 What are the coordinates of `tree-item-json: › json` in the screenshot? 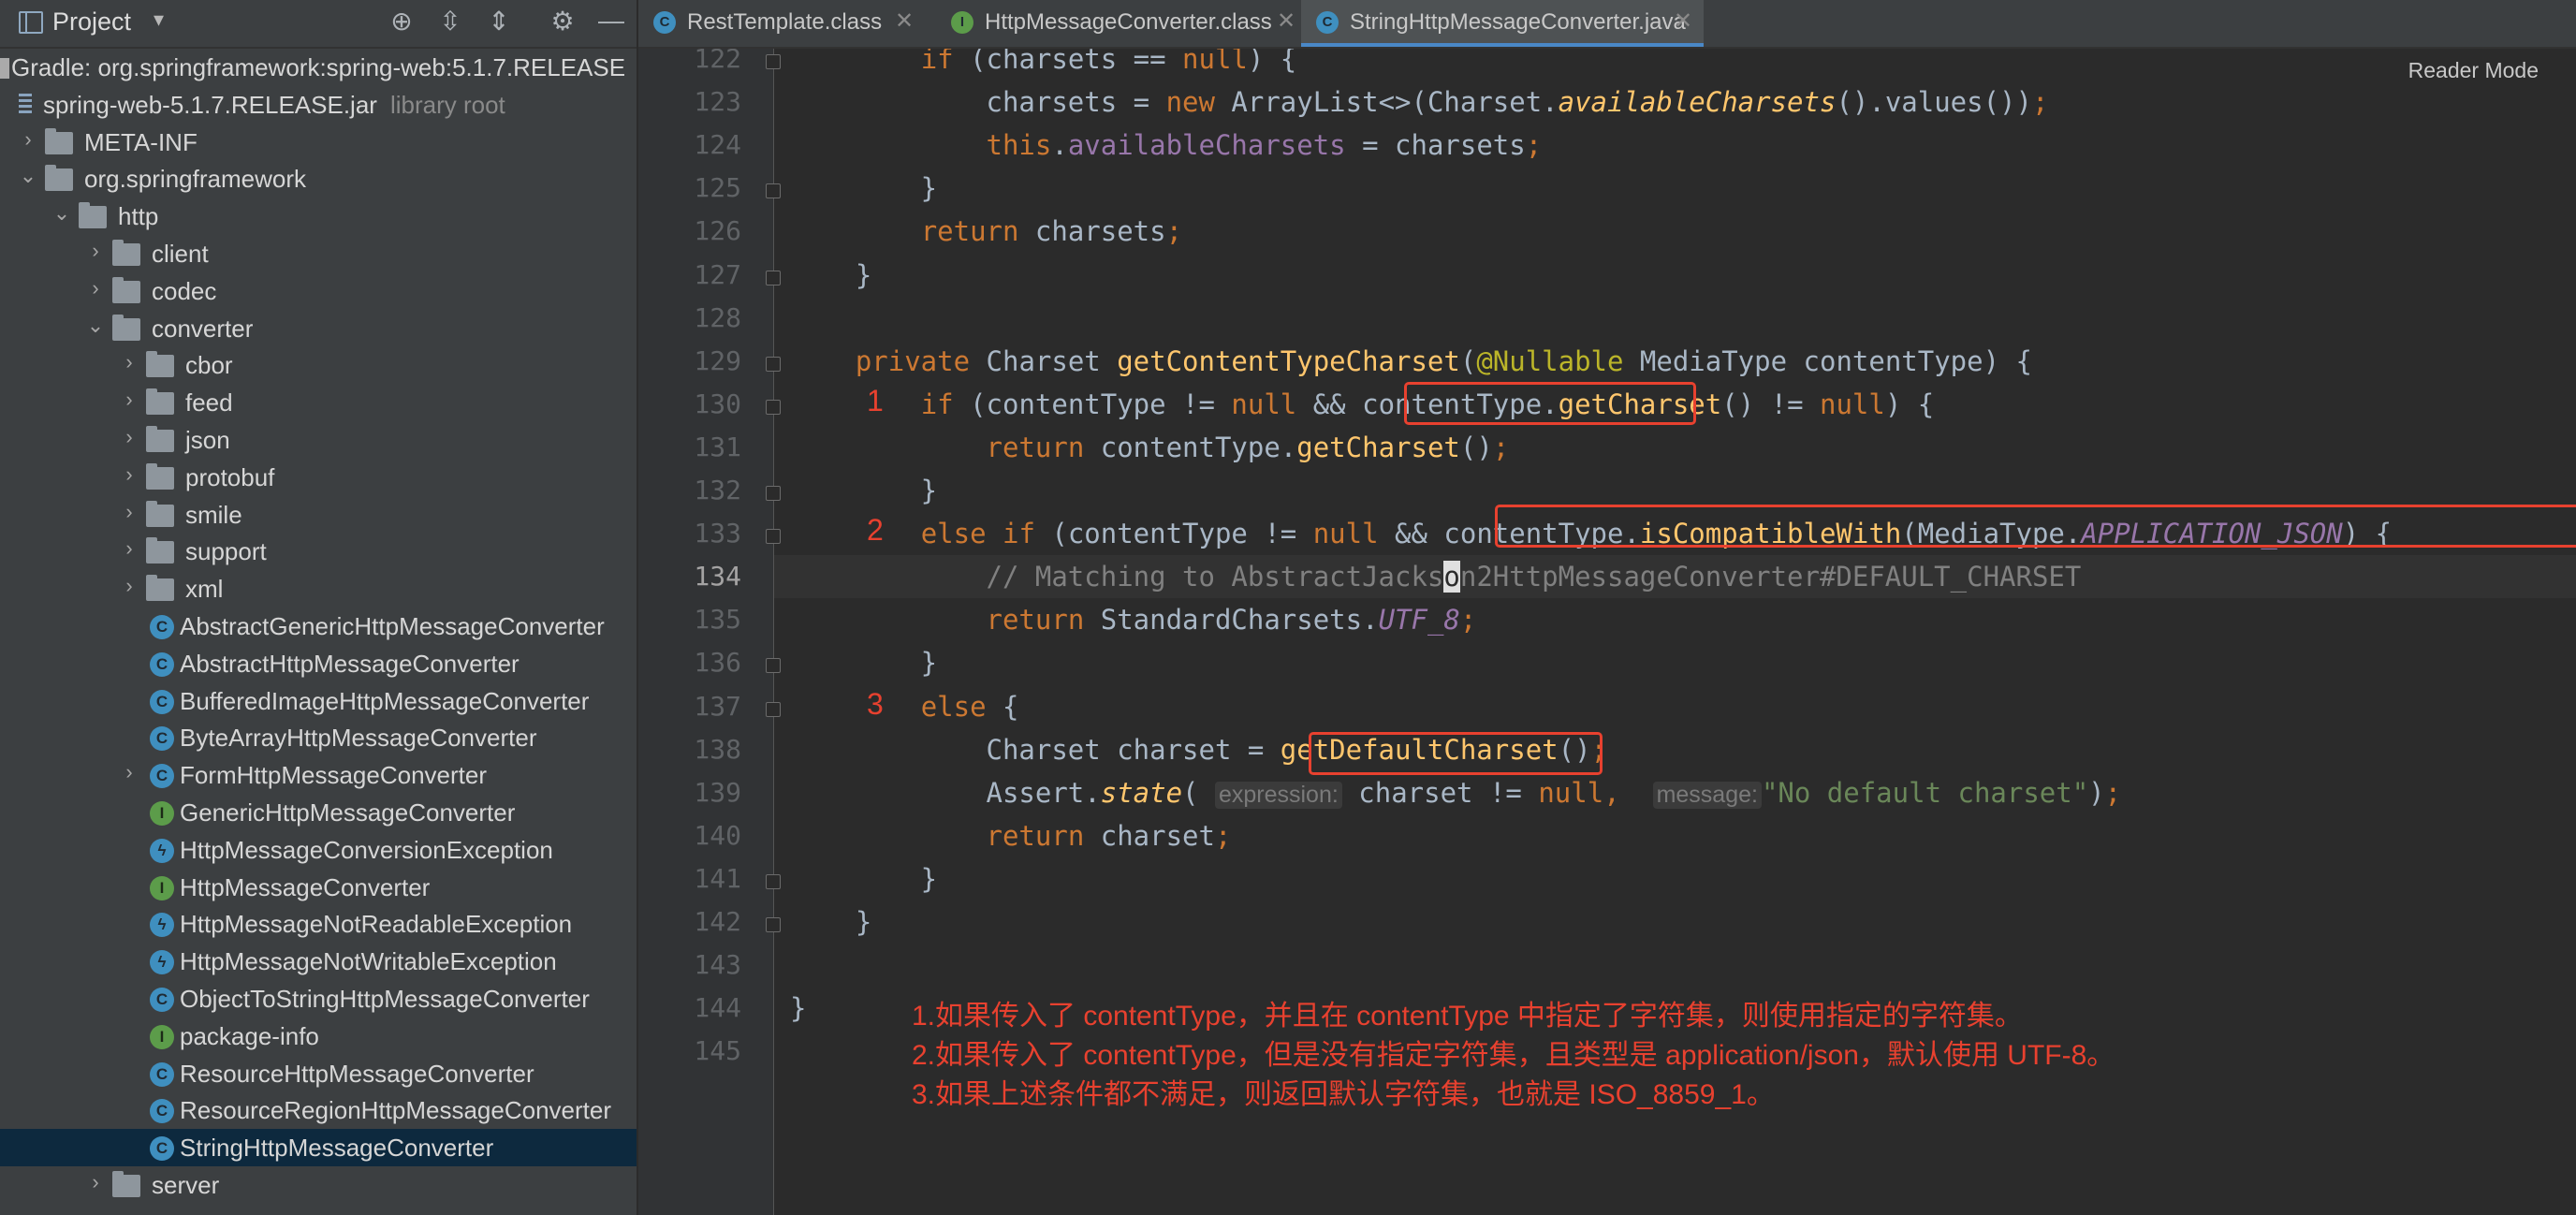 It's located at (318, 440).